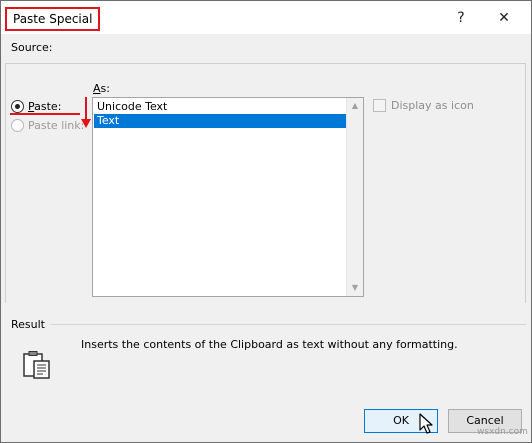 The height and width of the screenshot is (443, 532). I want to click on list-item-text: Text, so click(220, 121).